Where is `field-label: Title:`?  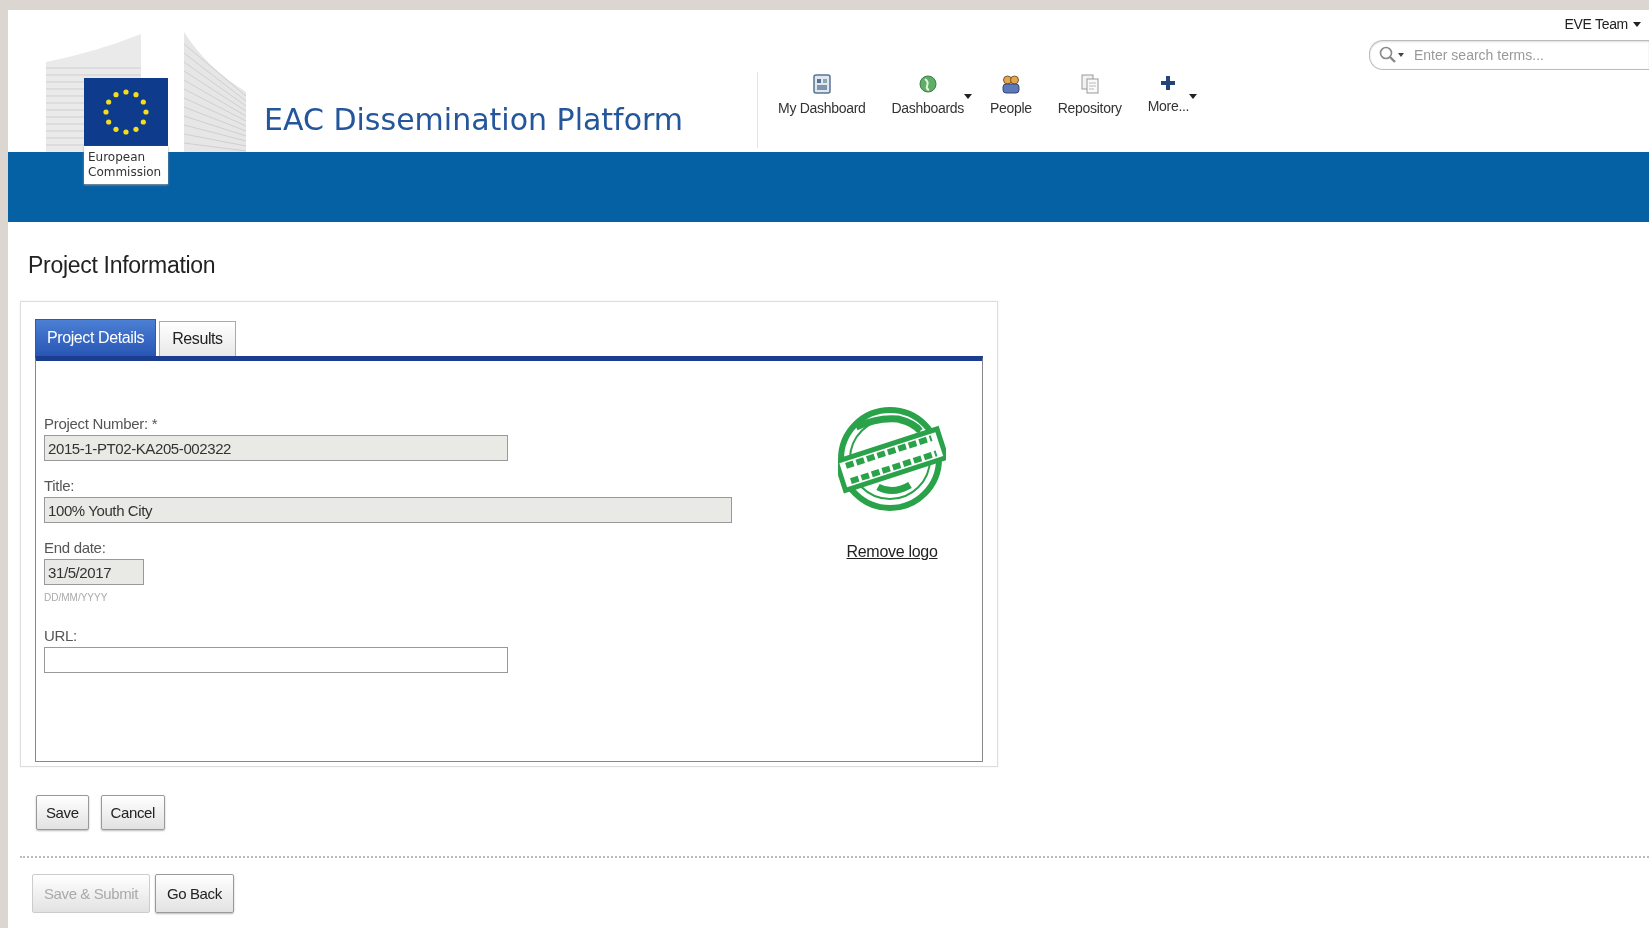
field-label: Title: is located at coordinates (60, 485).